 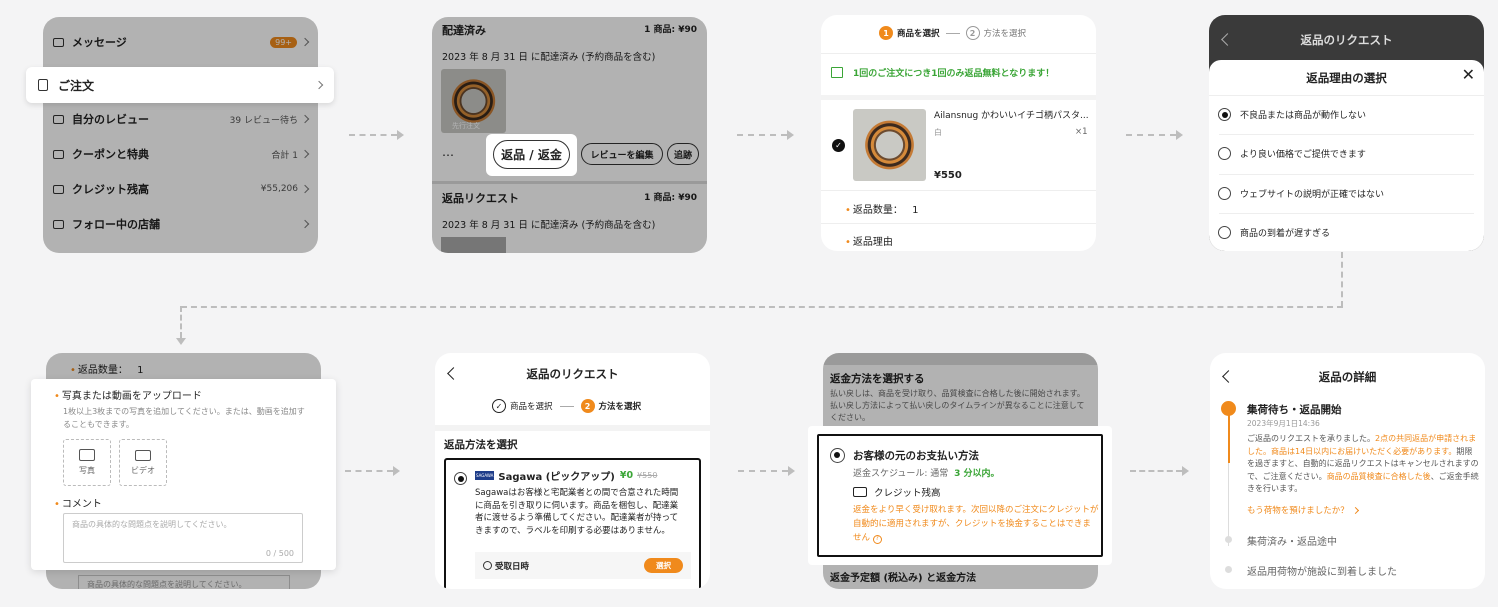 What do you see at coordinates (1228, 569) in the screenshot?
I see `timeline-dot` at bounding box center [1228, 569].